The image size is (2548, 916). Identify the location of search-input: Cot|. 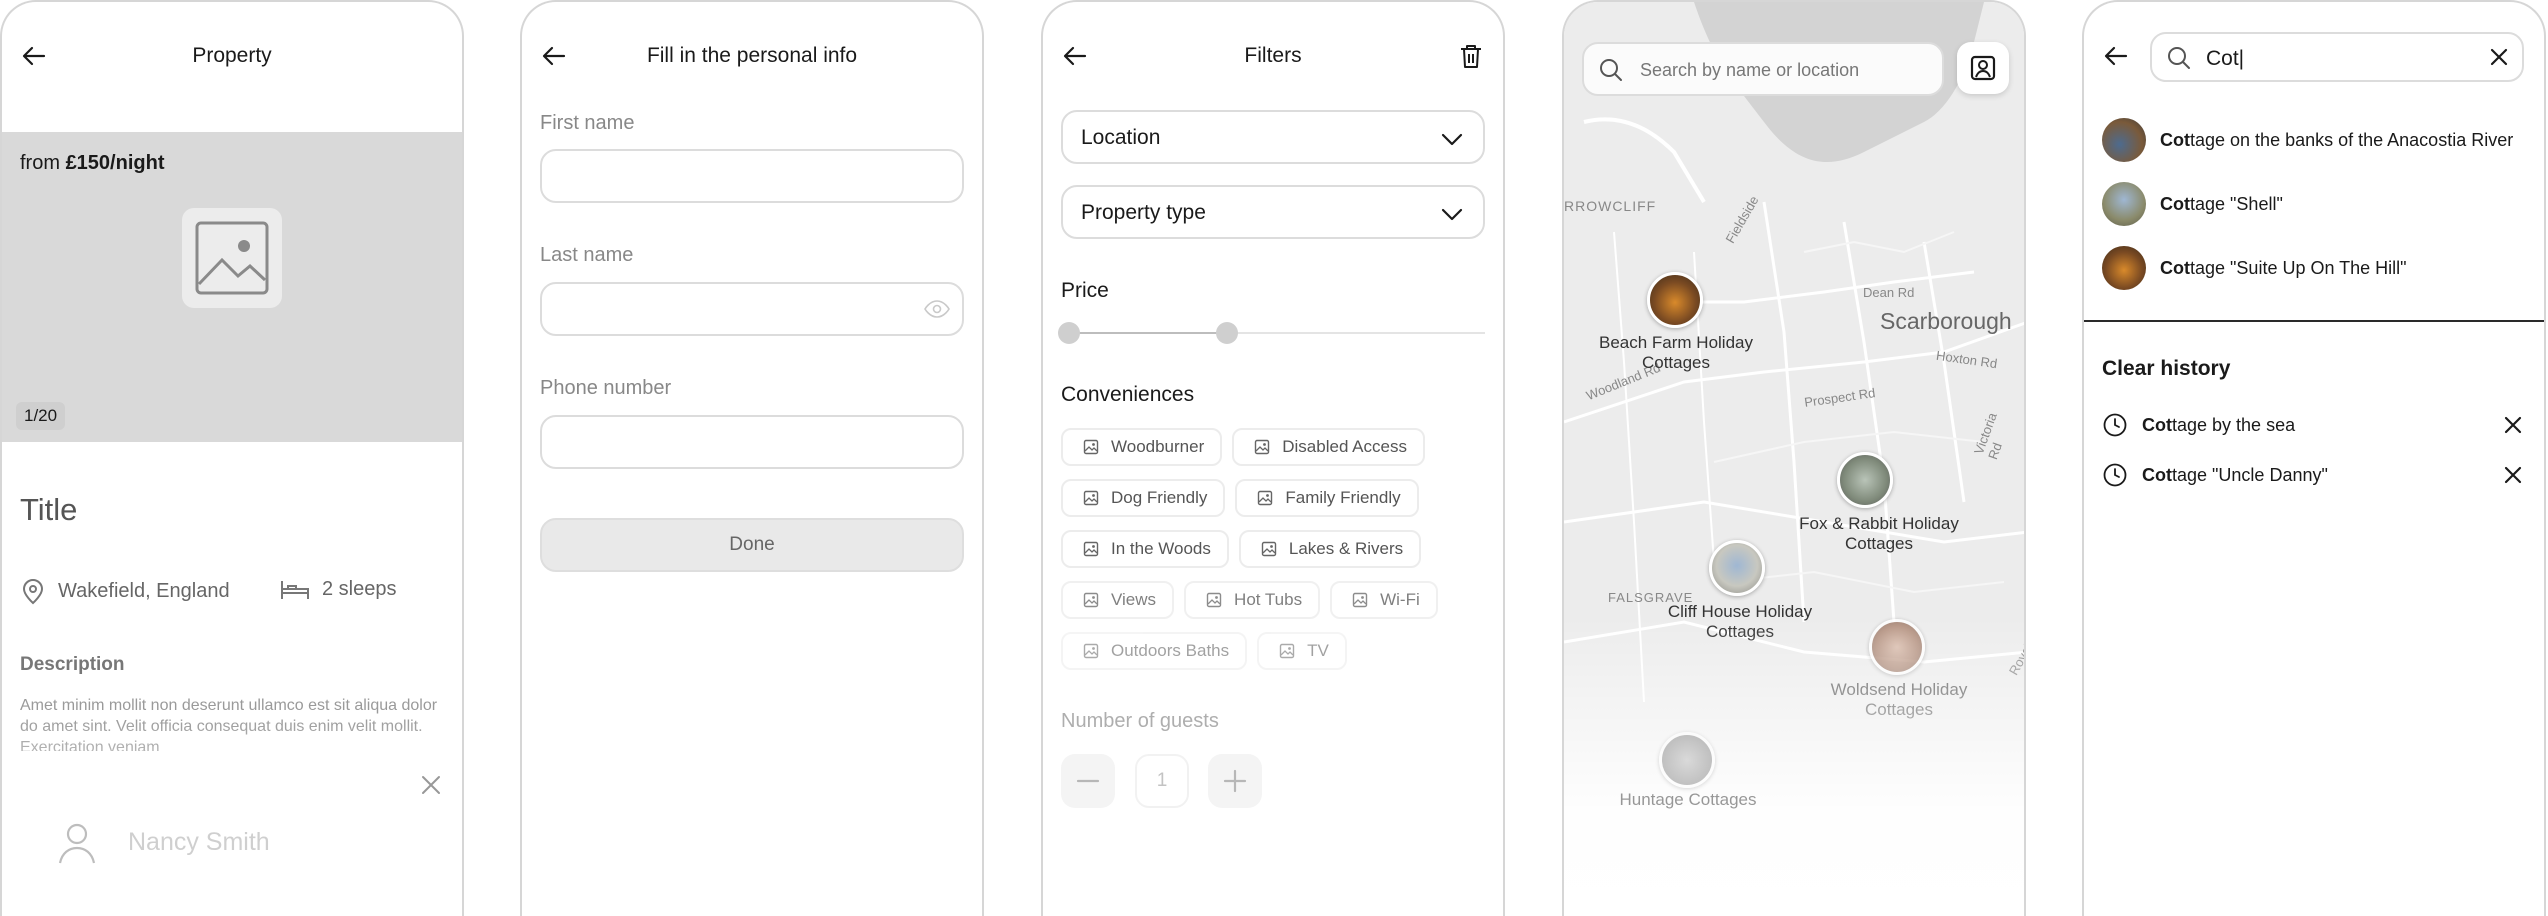
(2337, 57).